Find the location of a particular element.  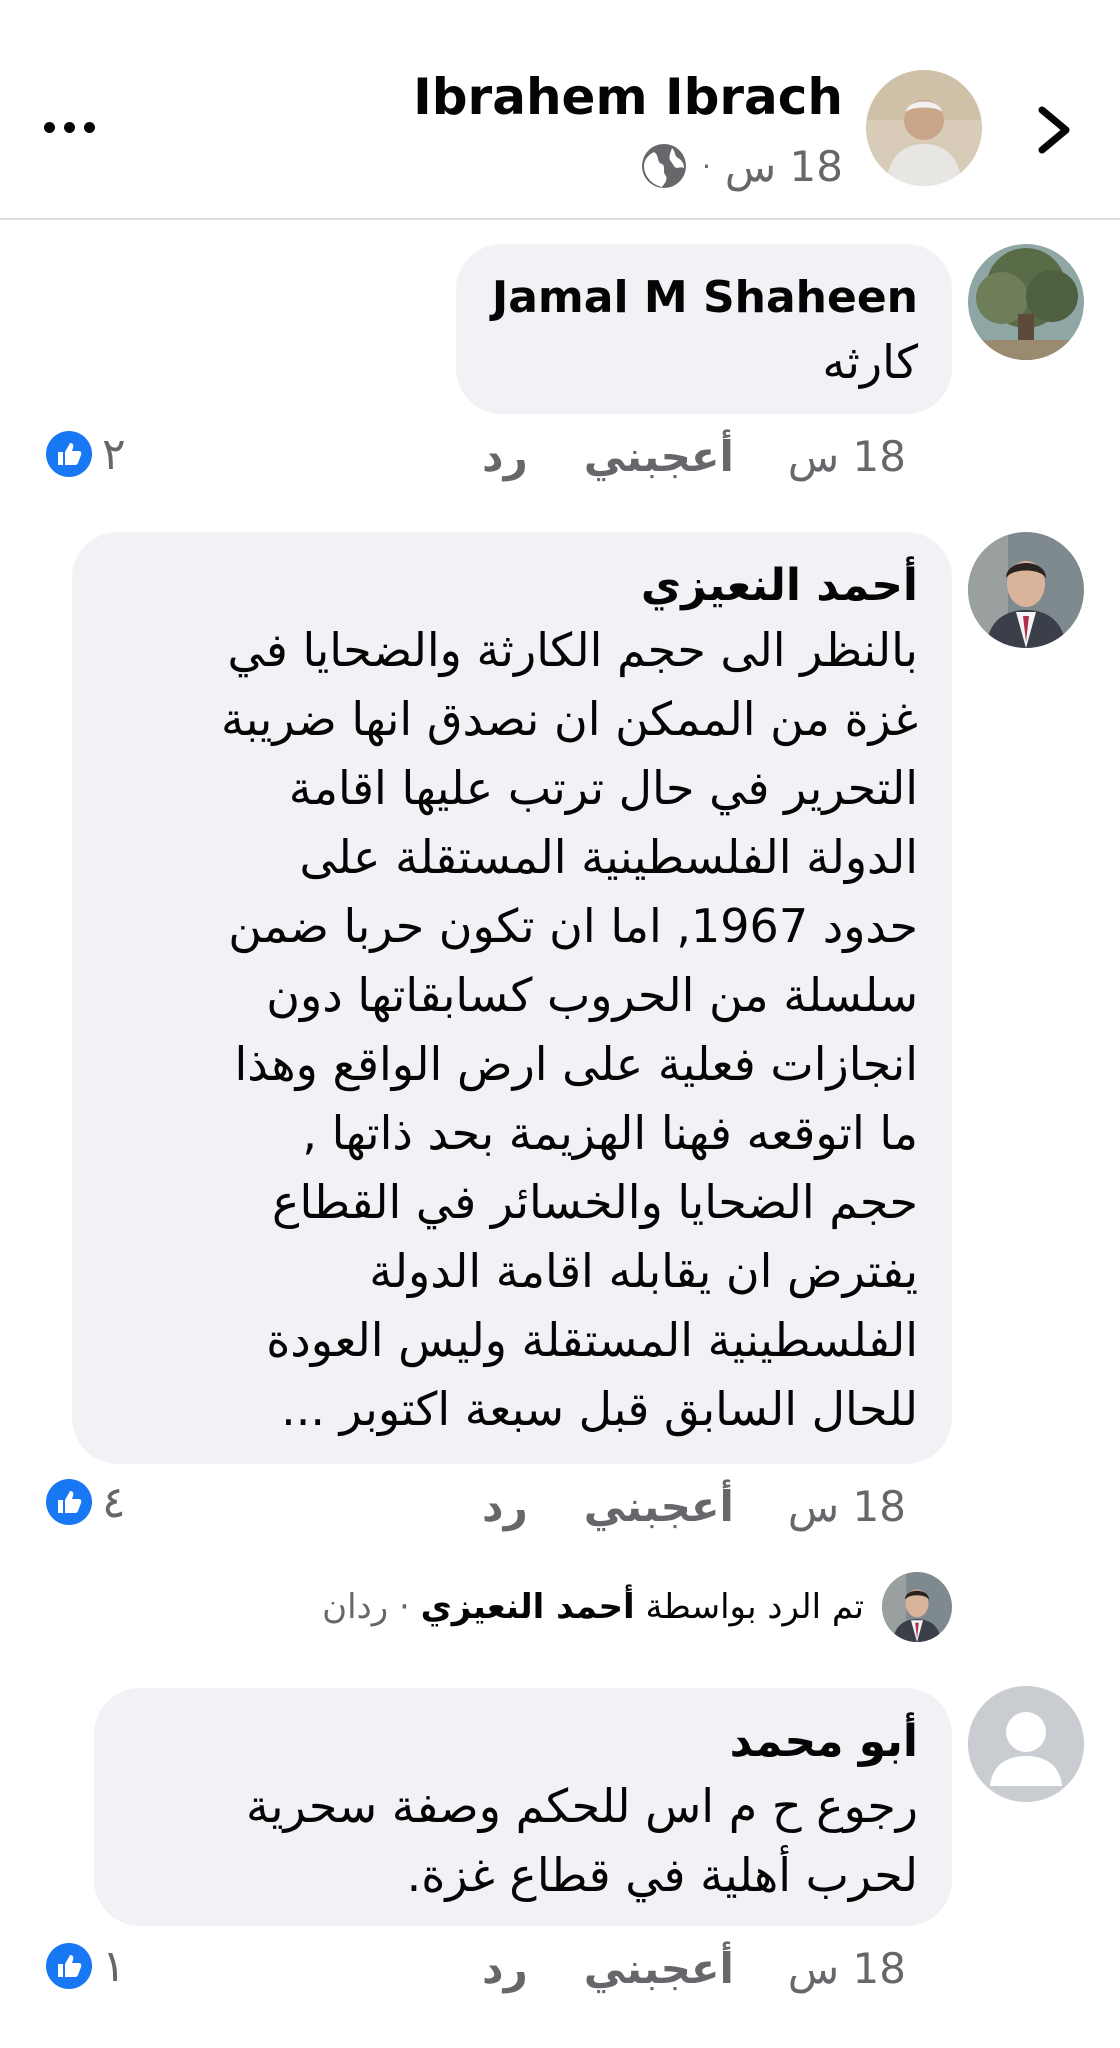

globe-icon is located at coordinates (664, 166).